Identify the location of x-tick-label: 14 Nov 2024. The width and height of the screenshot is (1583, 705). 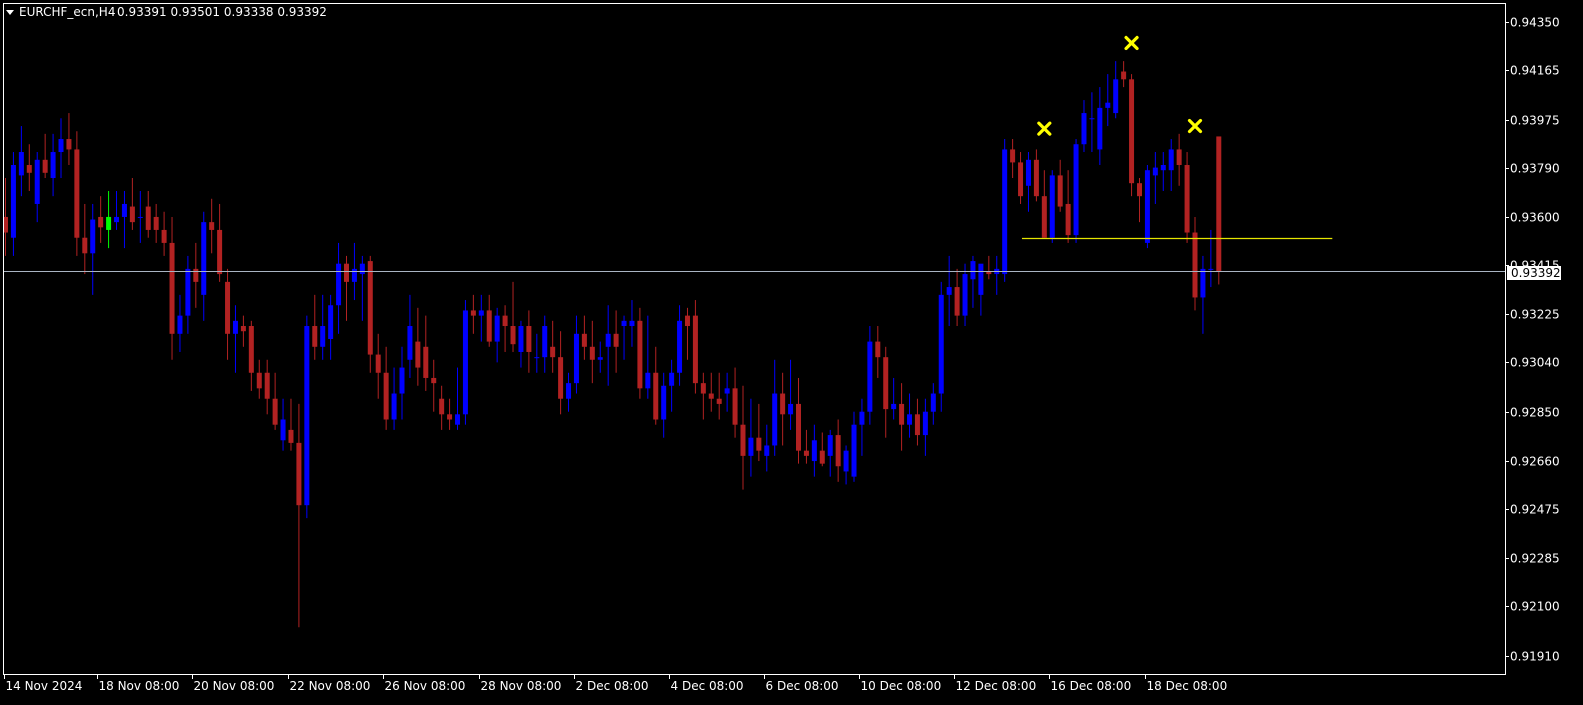
(44, 686).